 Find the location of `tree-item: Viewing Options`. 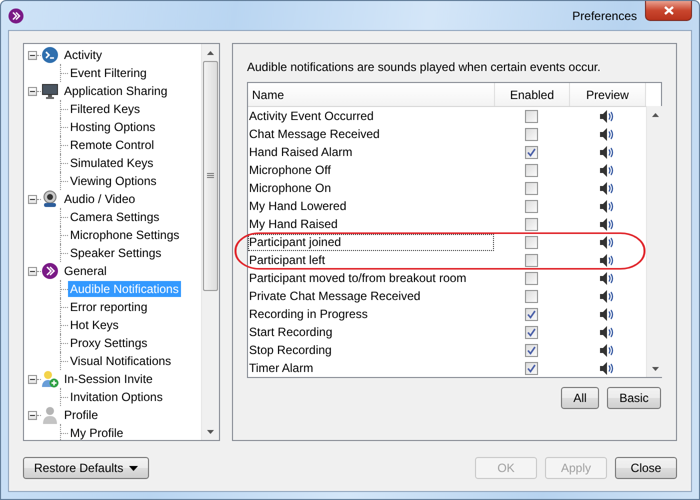

tree-item: Viewing Options is located at coordinates (113, 181).